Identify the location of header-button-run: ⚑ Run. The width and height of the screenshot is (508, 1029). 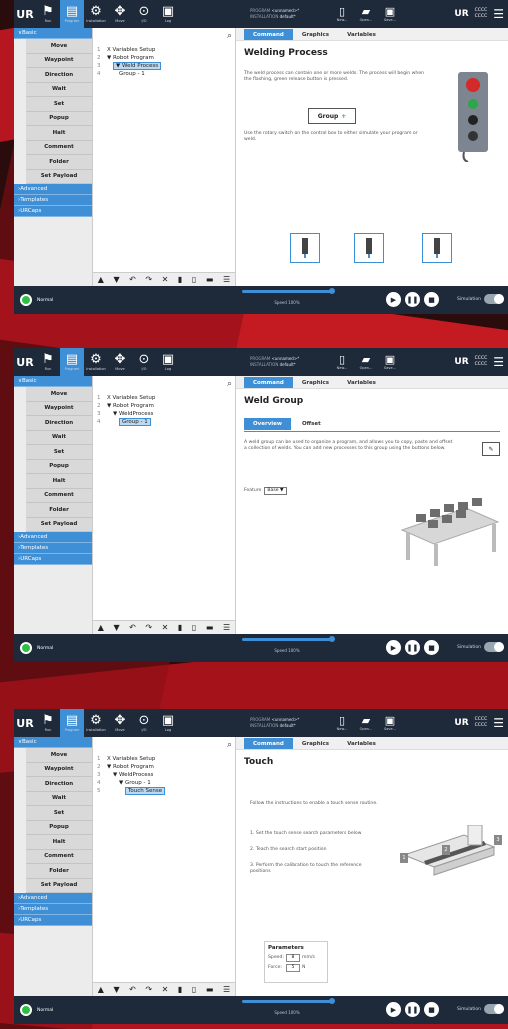
(48, 362).